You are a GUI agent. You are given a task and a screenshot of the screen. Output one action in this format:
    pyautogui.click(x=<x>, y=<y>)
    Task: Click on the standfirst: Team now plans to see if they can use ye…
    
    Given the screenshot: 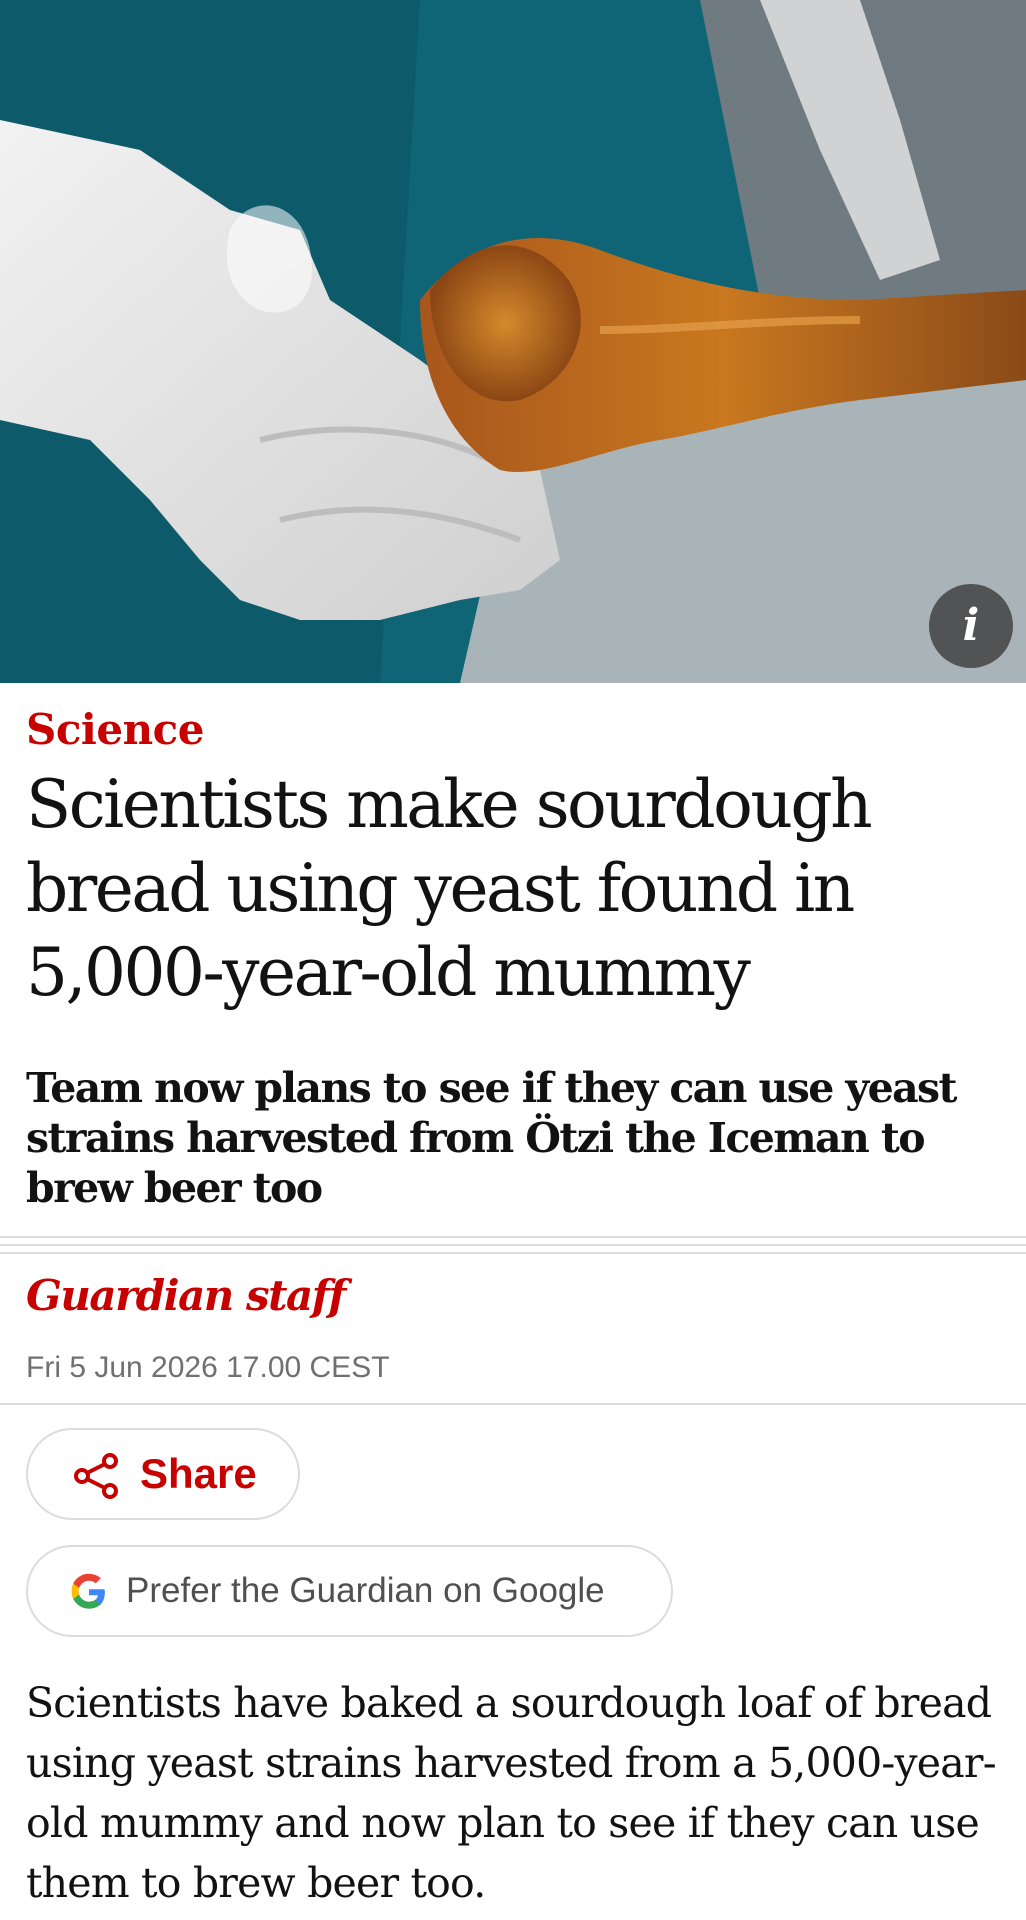 What is the action you would take?
    pyautogui.click(x=491, y=1138)
    